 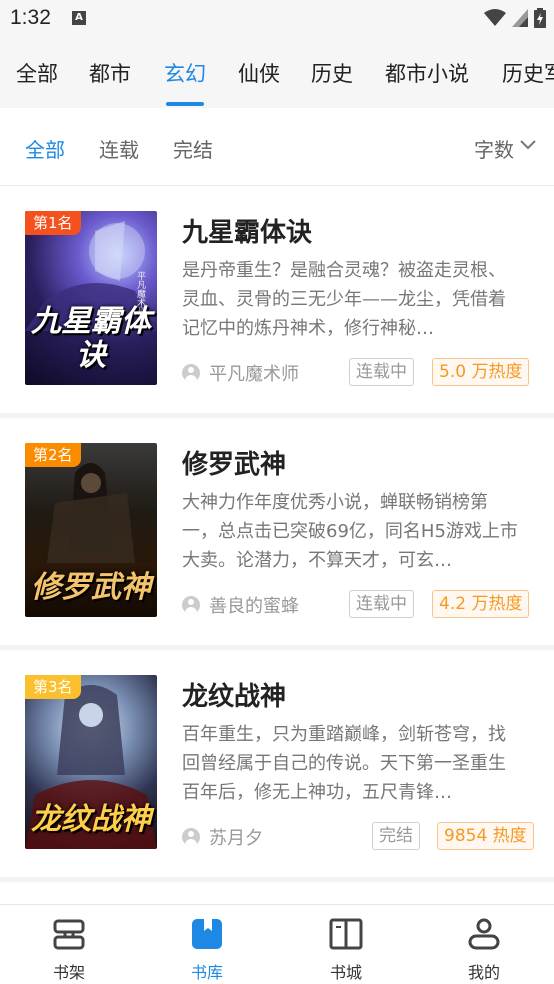 I want to click on rank-badge: 第3名, so click(x=53, y=687).